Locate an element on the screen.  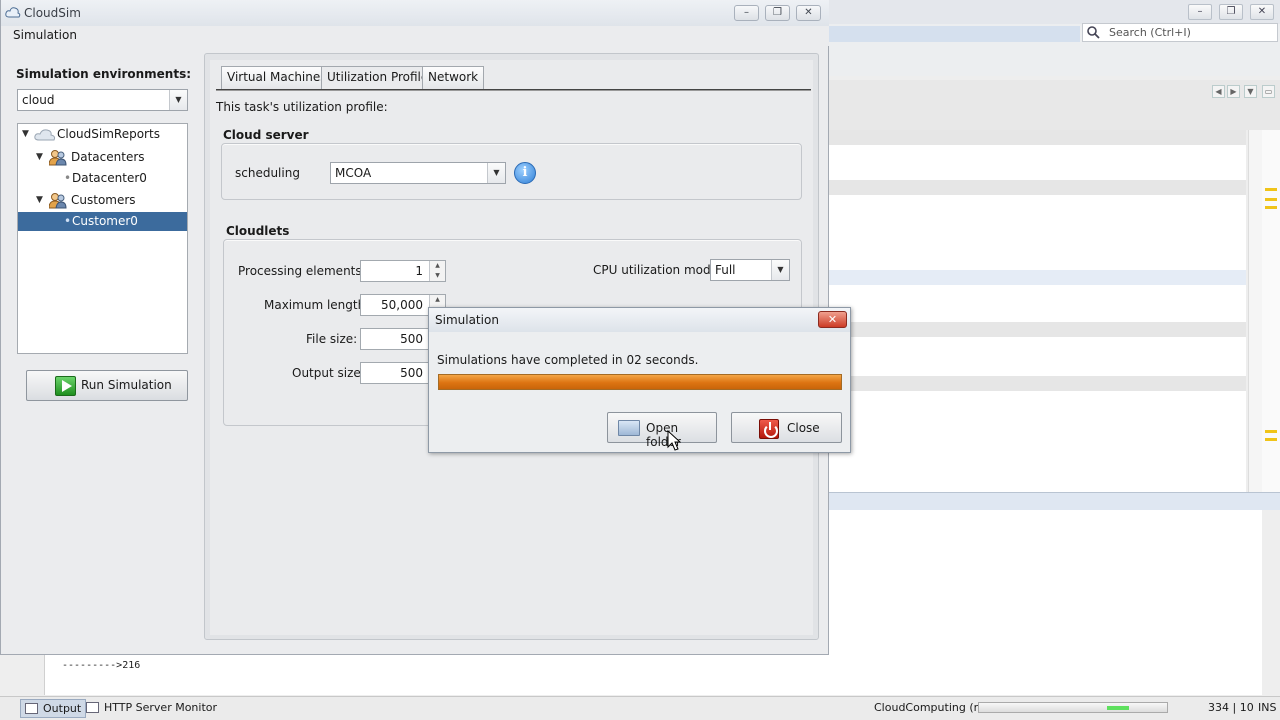
tab-utilization-profile: Utilization Profile is located at coordinates (378, 77).